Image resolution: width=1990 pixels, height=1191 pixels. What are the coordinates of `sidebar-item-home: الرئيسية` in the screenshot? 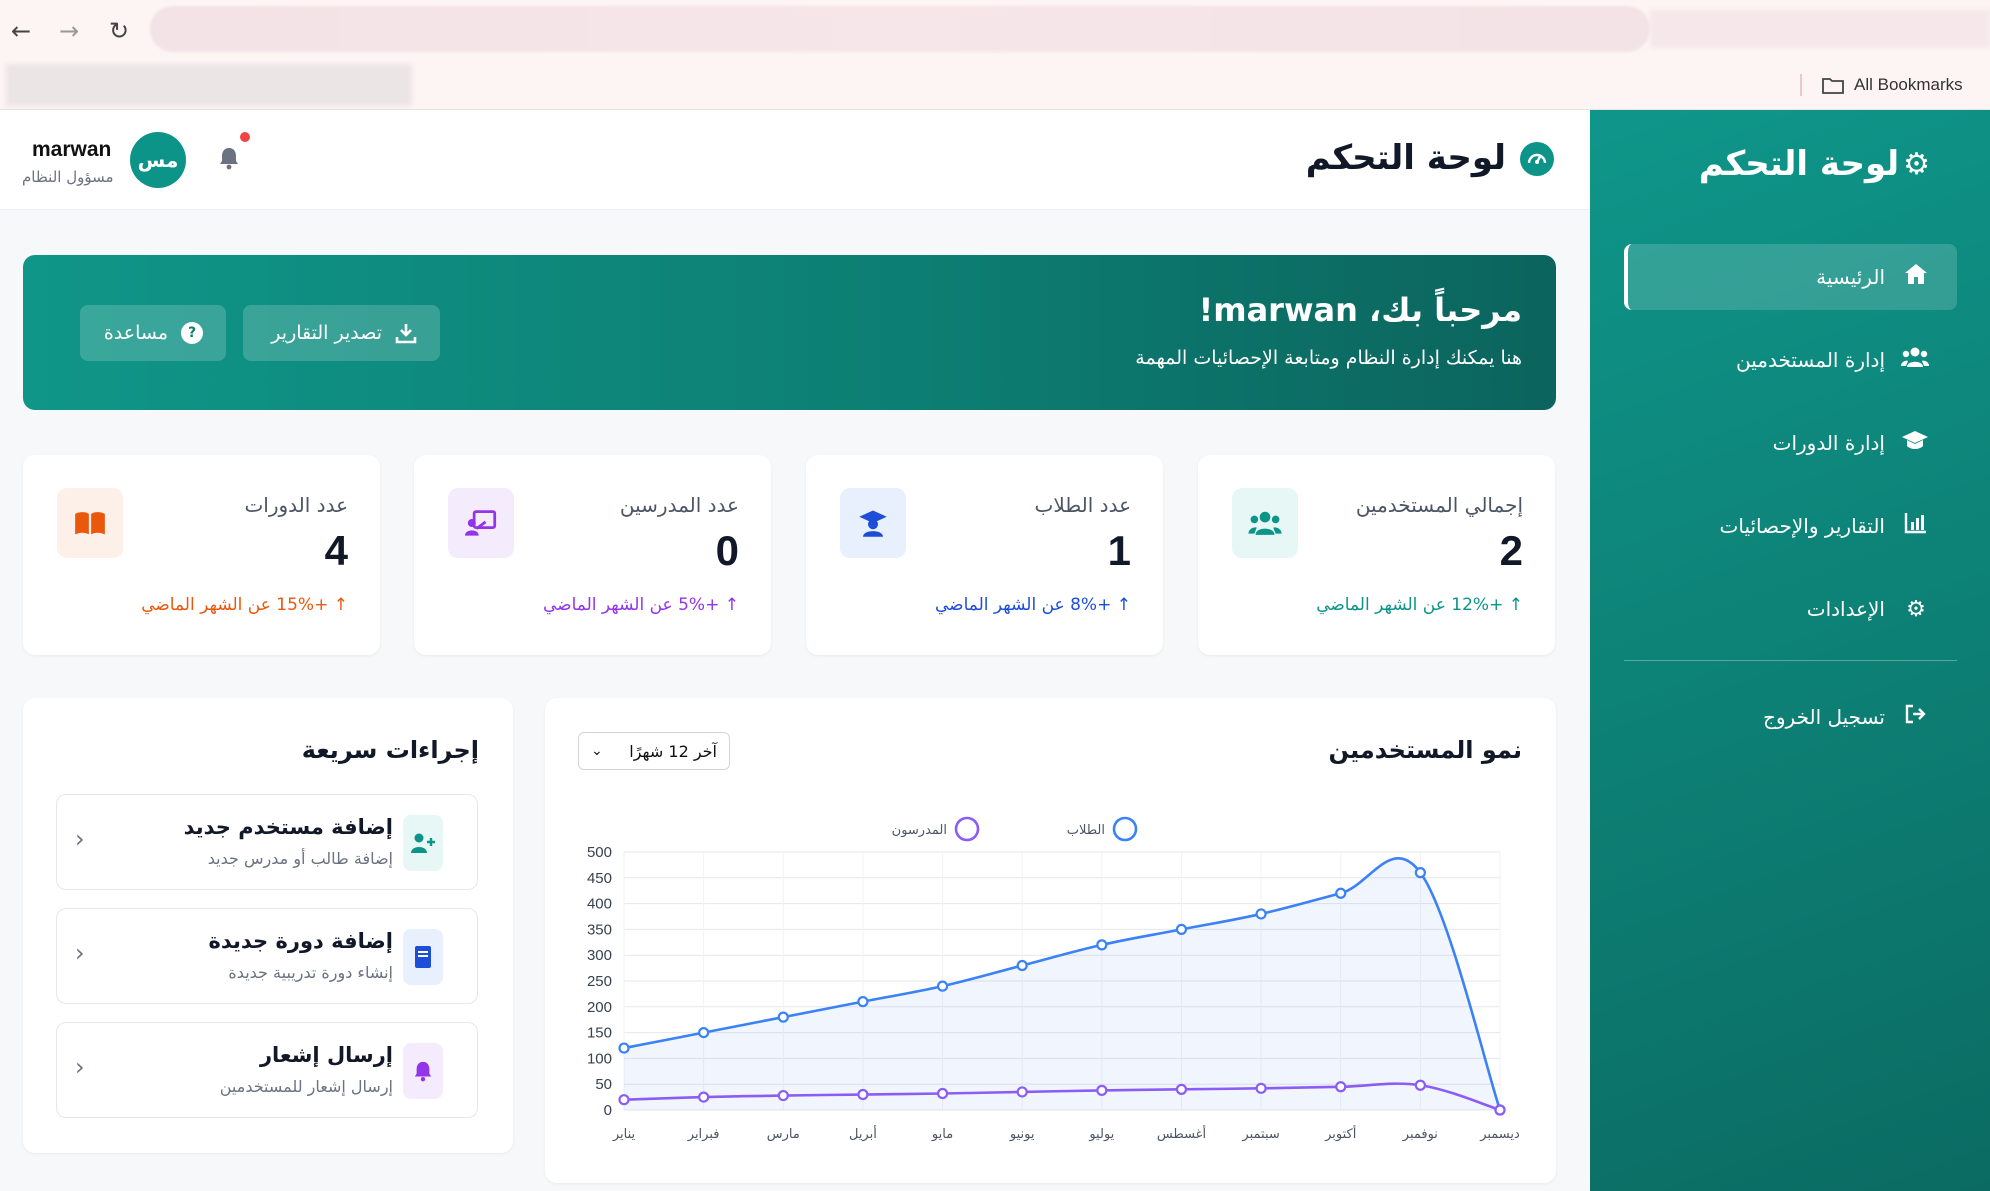 It's located at (1790, 277).